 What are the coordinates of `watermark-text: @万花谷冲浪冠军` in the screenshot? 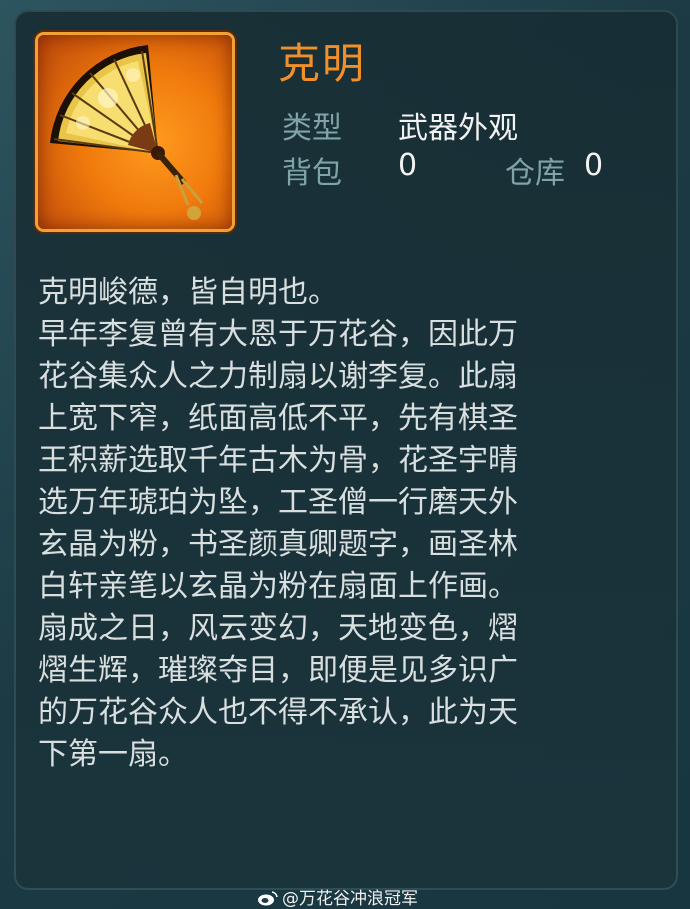 It's located at (350, 899).